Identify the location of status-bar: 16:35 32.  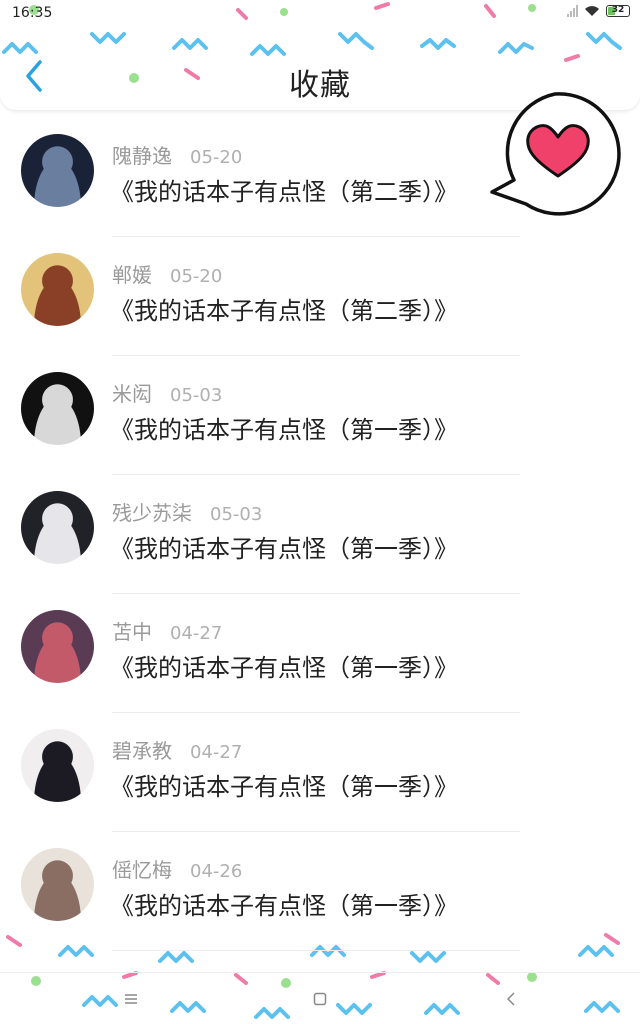
(320, 13).